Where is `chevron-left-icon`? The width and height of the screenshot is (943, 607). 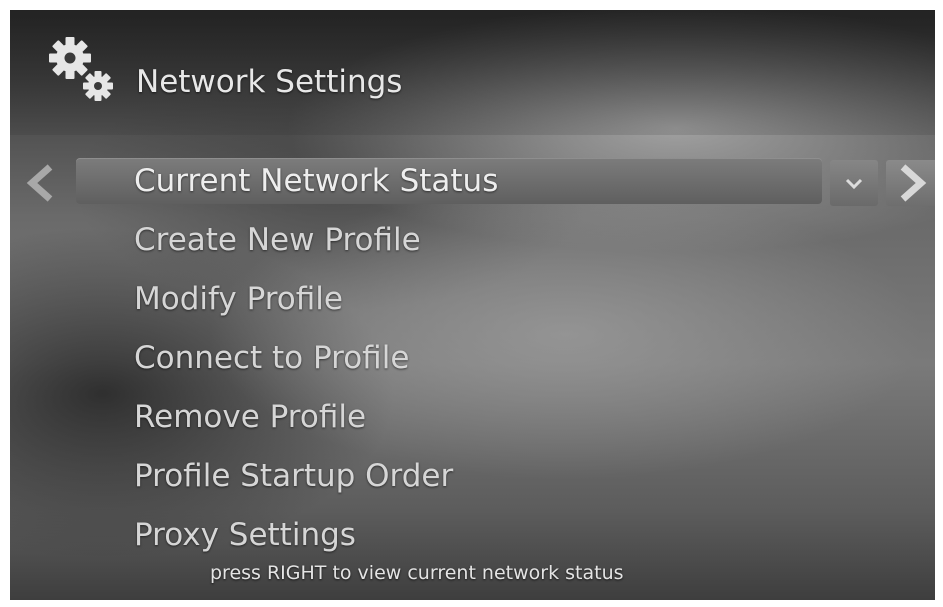 chevron-left-icon is located at coordinates (39, 183).